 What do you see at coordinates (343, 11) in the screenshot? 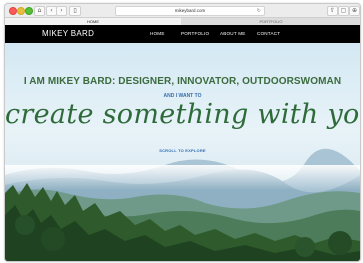
I see `tabs-overview-icon: ▢` at bounding box center [343, 11].